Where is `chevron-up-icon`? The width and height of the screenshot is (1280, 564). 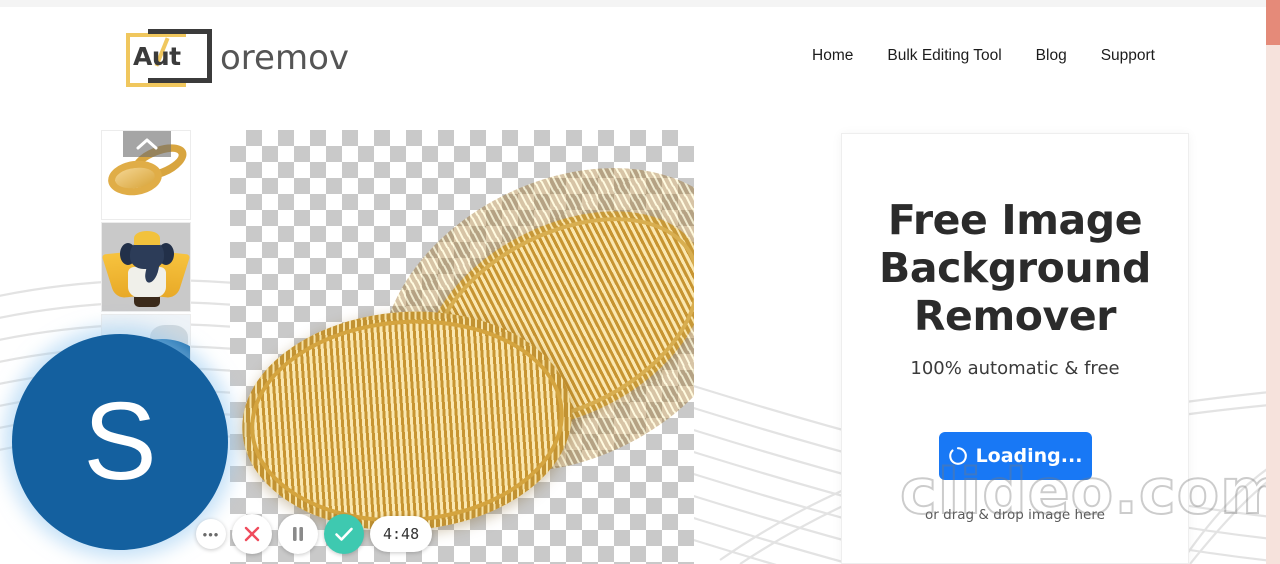 chevron-up-icon is located at coordinates (147, 144).